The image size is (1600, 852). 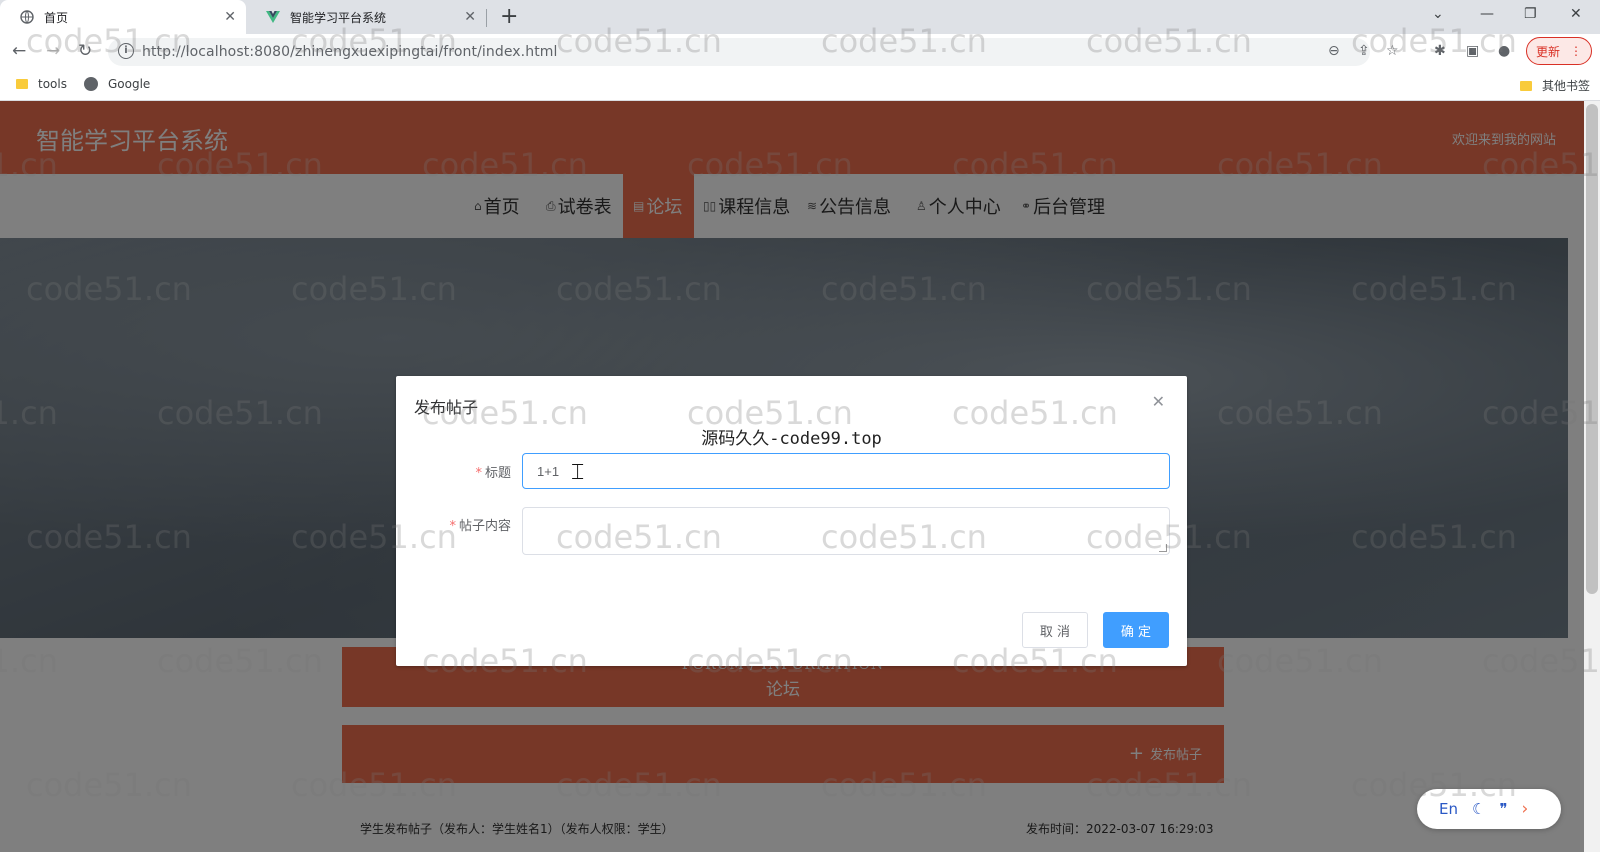 What do you see at coordinates (1547, 51) in the screenshot?
I see `update-label: 更新` at bounding box center [1547, 51].